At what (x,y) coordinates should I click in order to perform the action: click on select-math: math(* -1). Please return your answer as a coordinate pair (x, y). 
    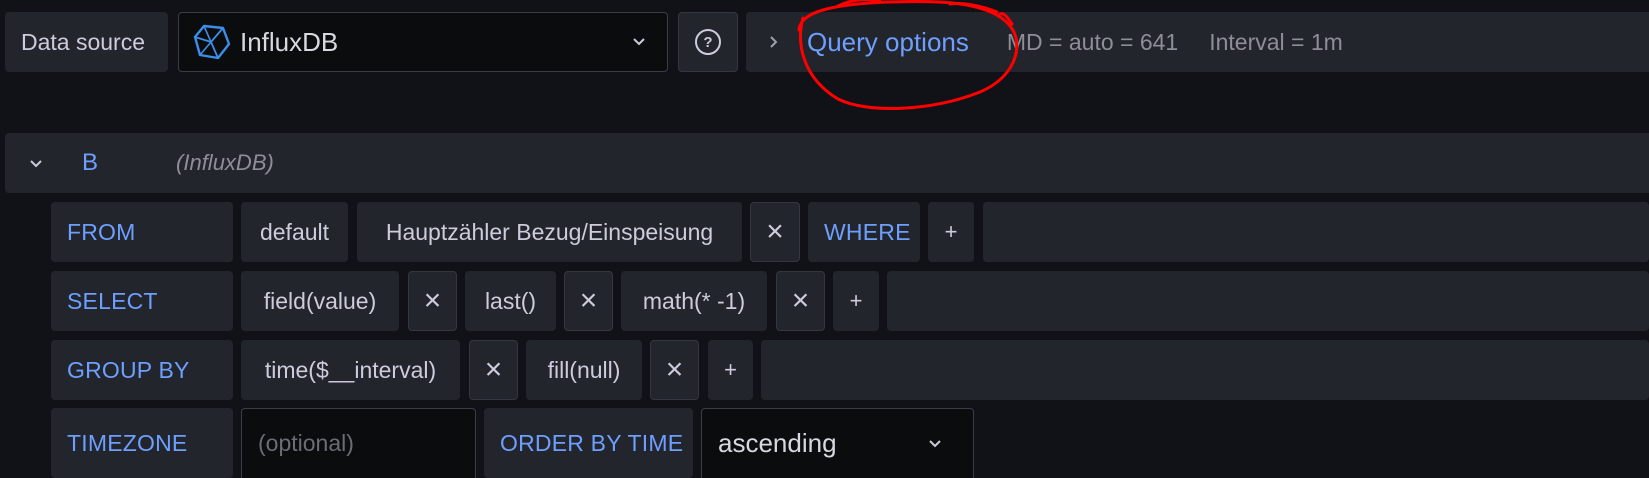
    Looking at the image, I should click on (694, 301).